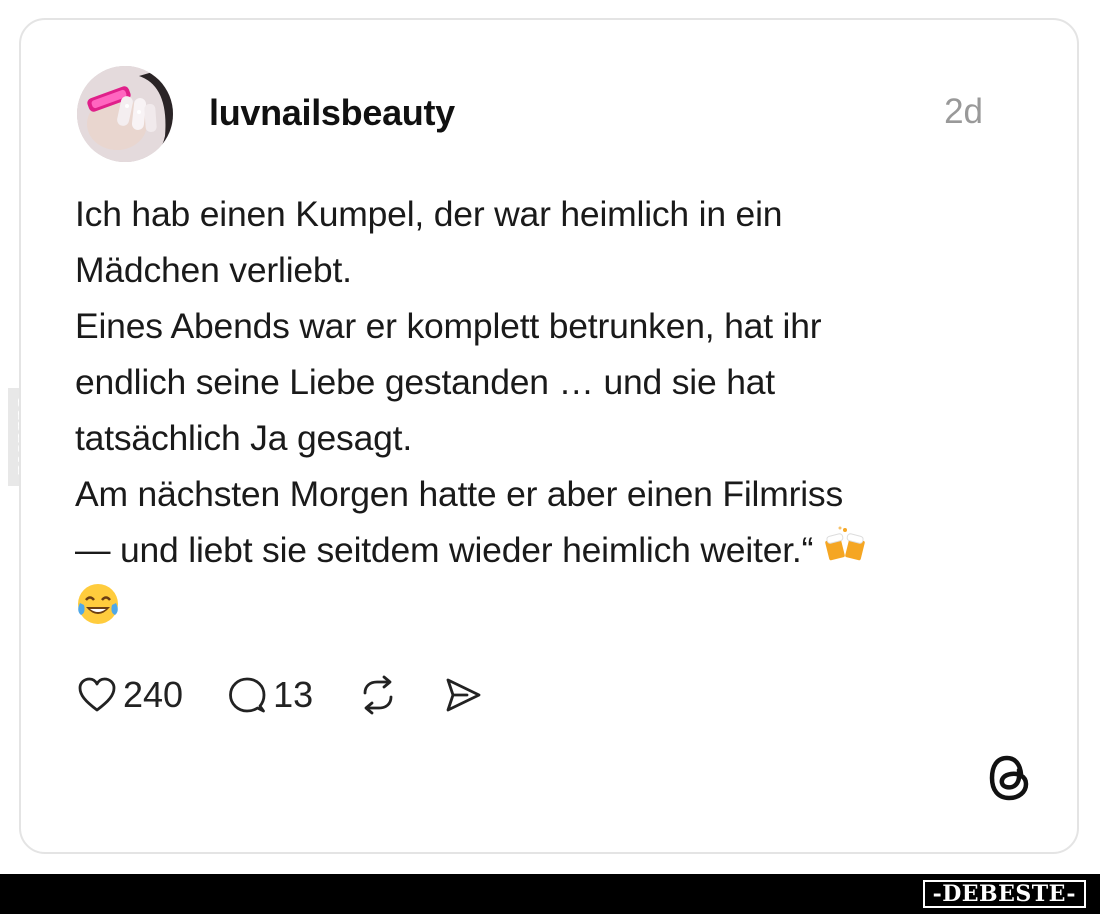  What do you see at coordinates (963, 111) in the screenshot?
I see `post-time: 2d` at bounding box center [963, 111].